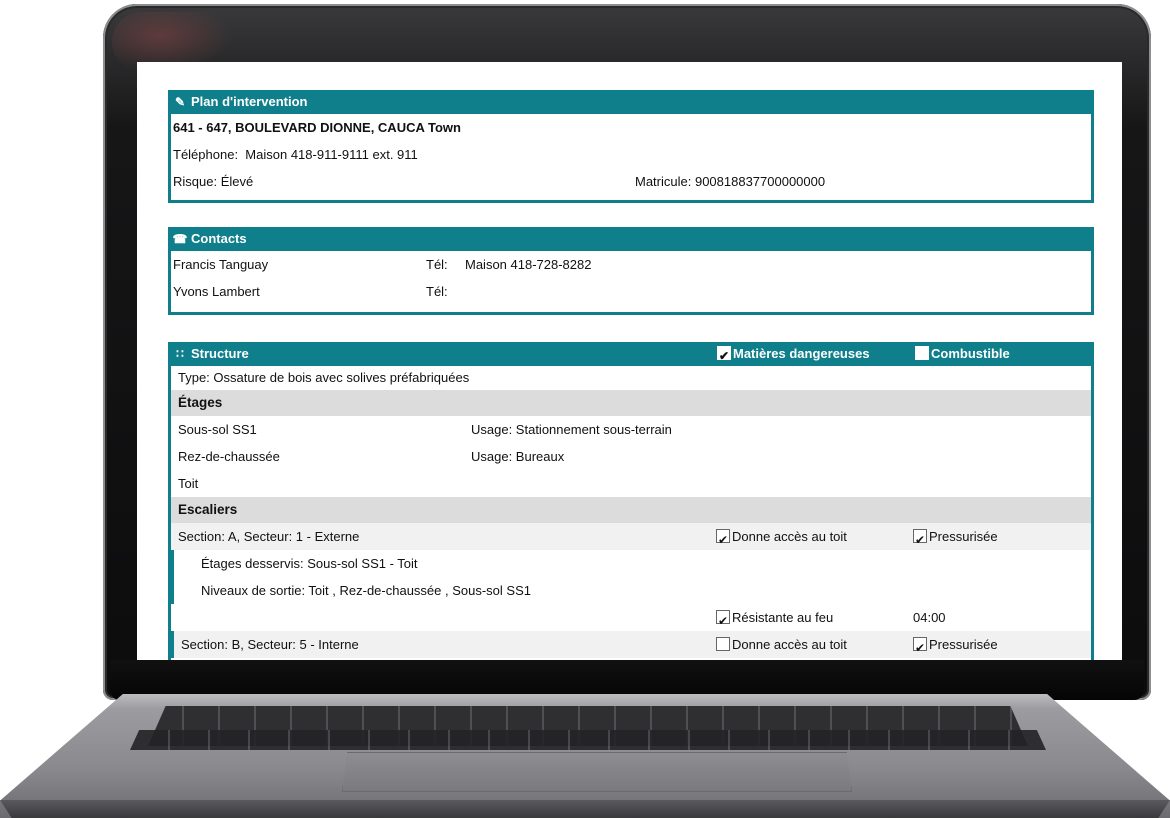 The image size is (1170, 818). I want to click on contact-name: Francis Tanguay, so click(221, 264).